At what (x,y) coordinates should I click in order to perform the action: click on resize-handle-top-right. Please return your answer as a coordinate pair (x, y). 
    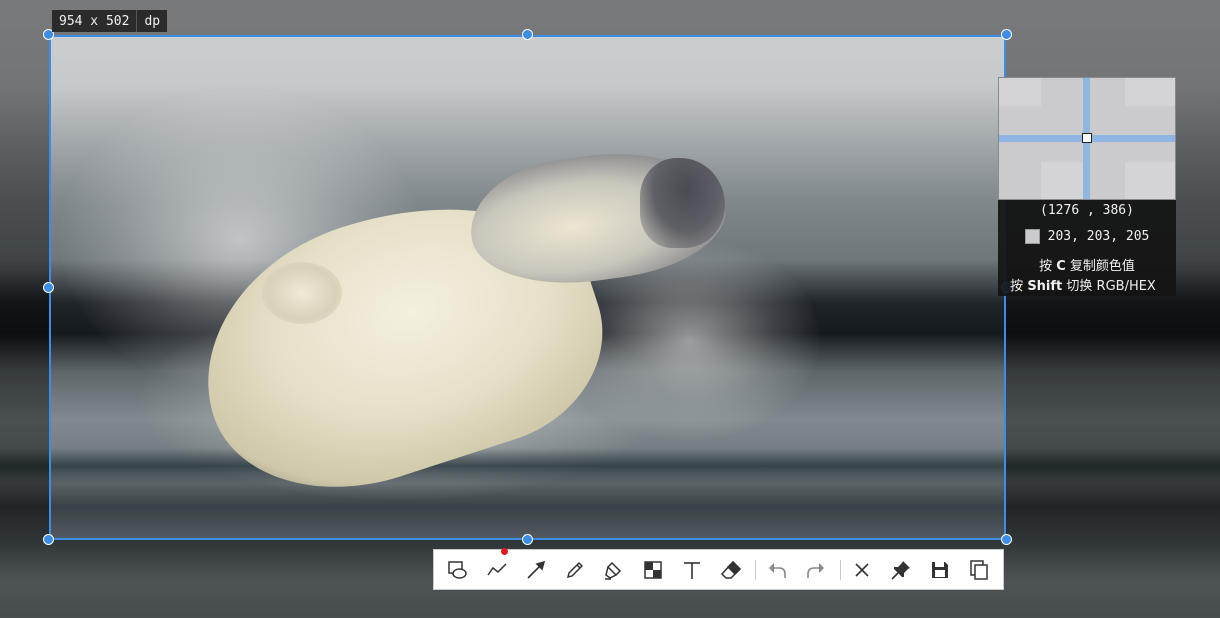
    Looking at the image, I should click on (1006, 34).